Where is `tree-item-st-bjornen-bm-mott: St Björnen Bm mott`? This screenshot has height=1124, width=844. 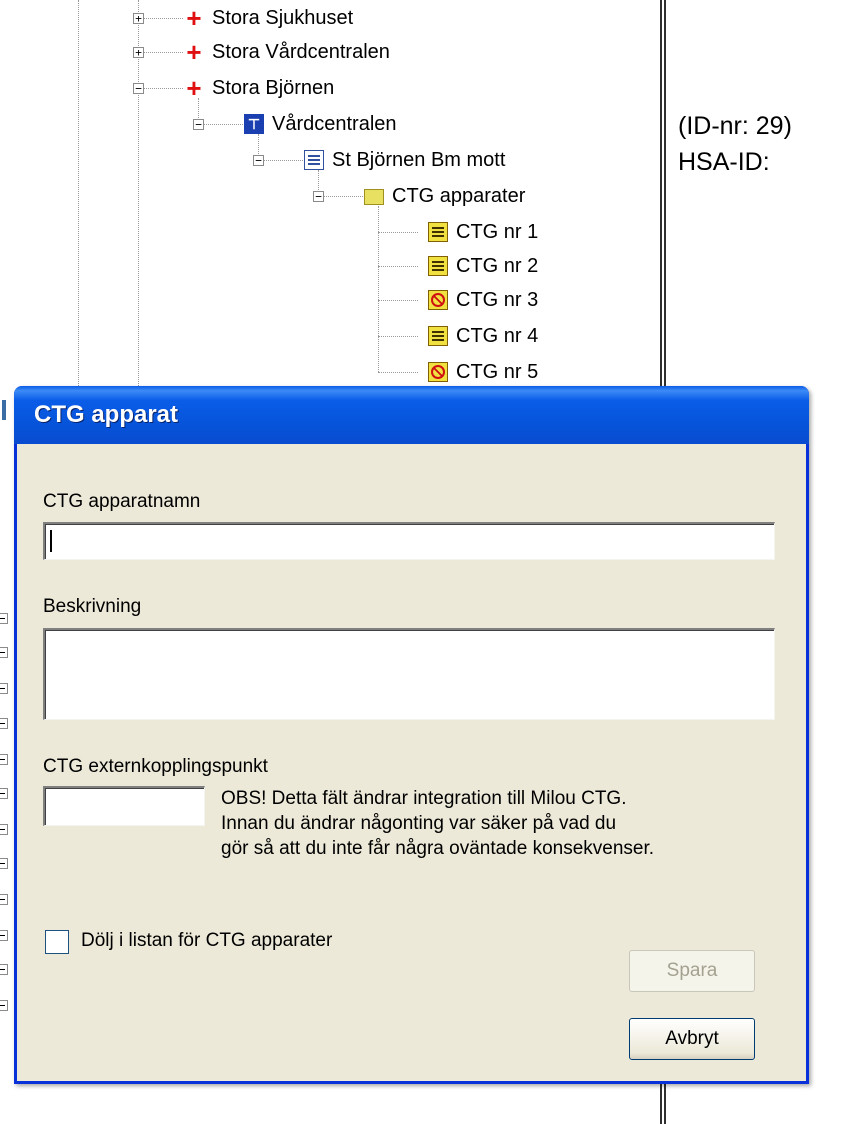 tree-item-st-bjornen-bm-mott: St Björnen Bm mott is located at coordinates (404, 160).